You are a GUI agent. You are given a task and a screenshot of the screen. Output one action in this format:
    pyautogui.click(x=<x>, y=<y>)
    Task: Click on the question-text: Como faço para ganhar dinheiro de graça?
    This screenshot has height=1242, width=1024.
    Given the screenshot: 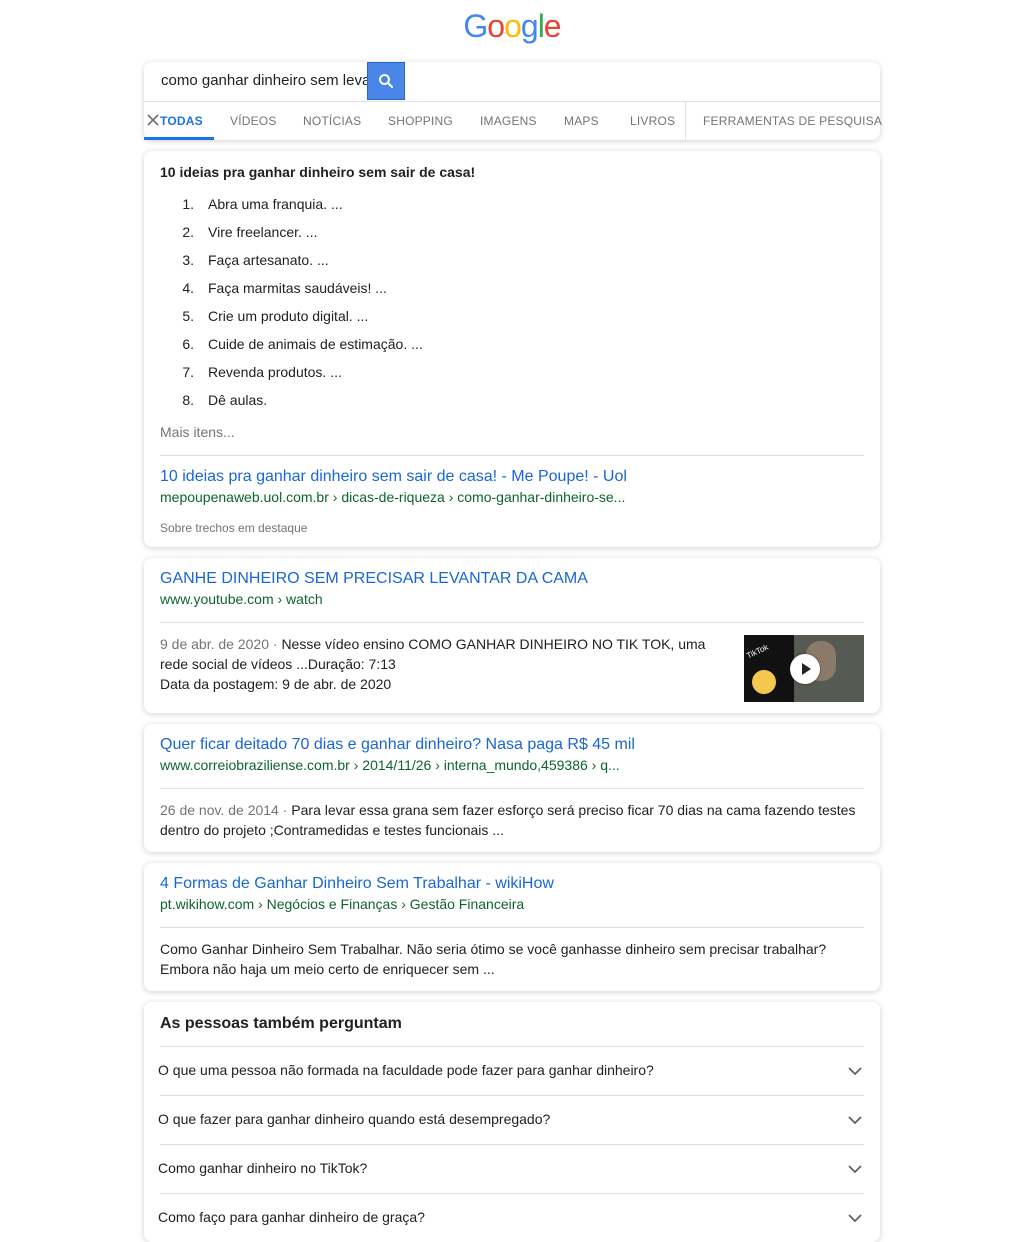 What is the action you would take?
    pyautogui.click(x=291, y=1217)
    